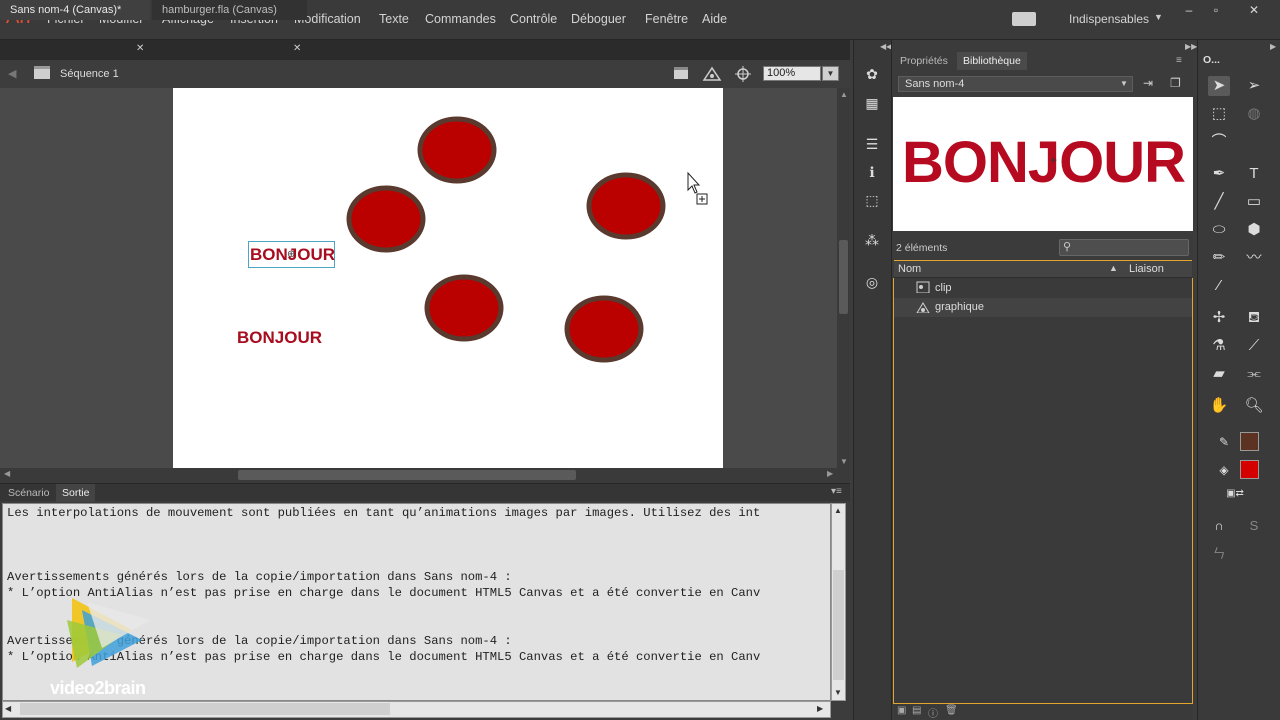  What do you see at coordinates (1219, 174) in the screenshot?
I see `pen-tool: ✒` at bounding box center [1219, 174].